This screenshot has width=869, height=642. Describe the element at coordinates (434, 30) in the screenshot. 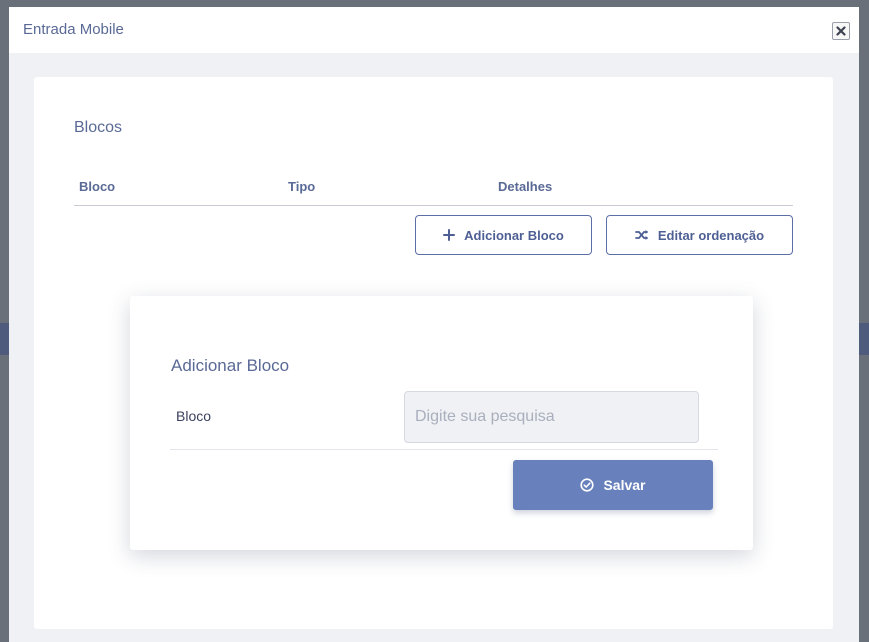

I see `modal-header: Entrada Mobile` at that location.